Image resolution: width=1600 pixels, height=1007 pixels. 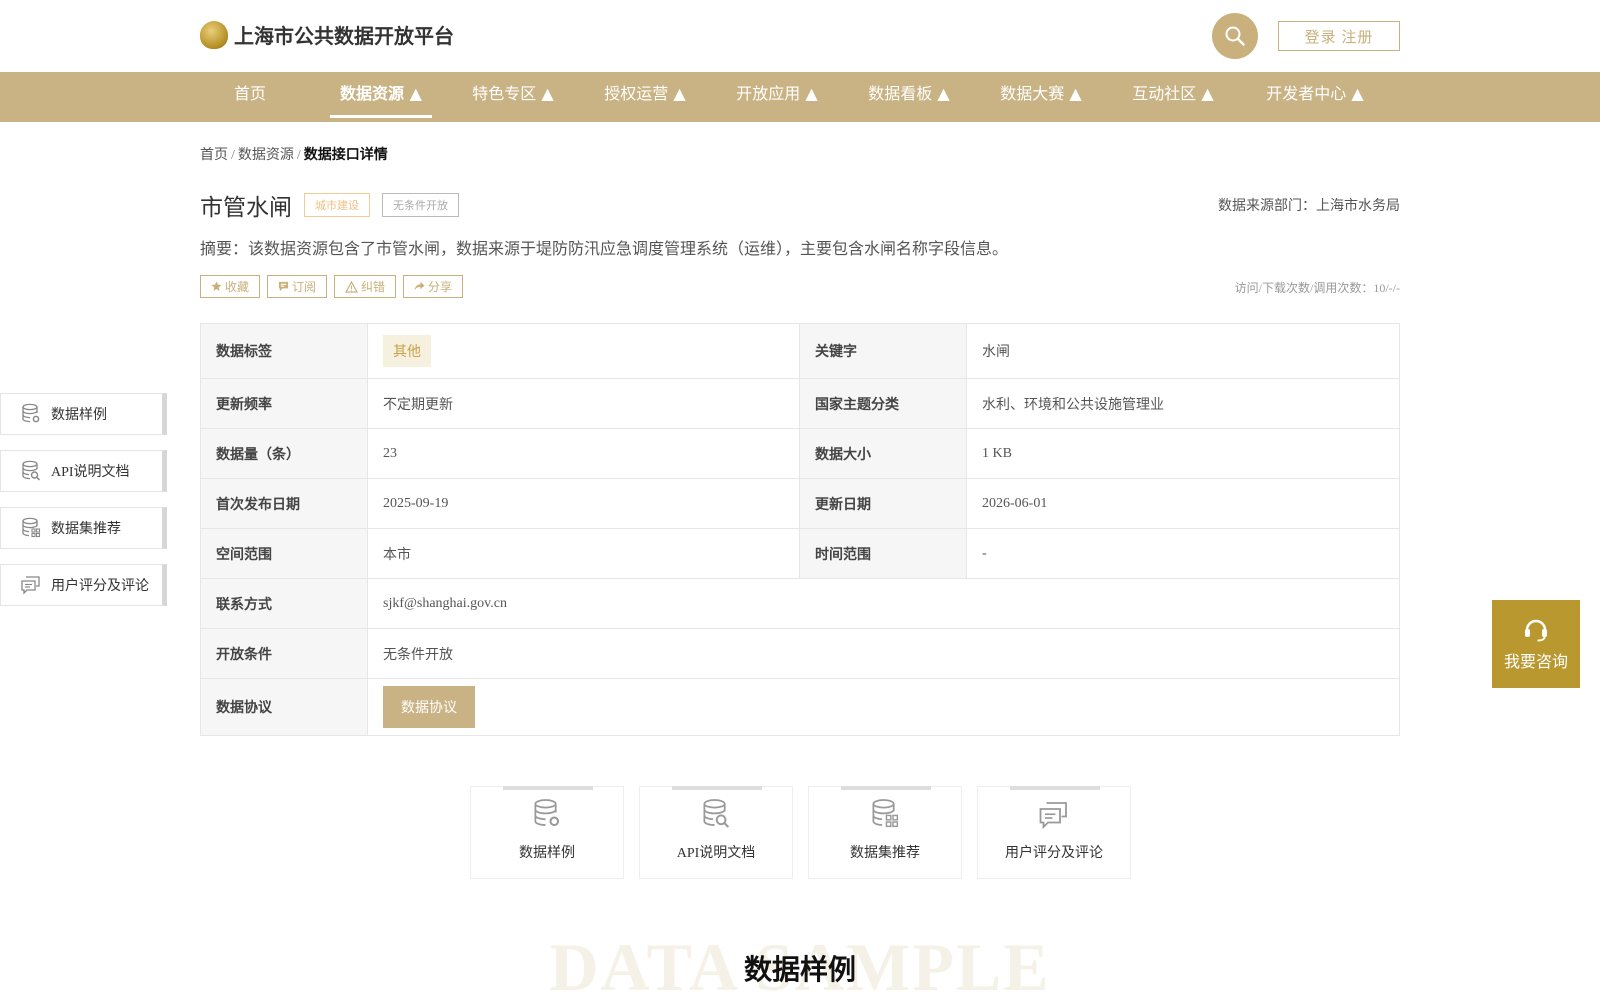 I want to click on nav-item-data-resources: 数据资源 ▲, so click(x=381, y=97).